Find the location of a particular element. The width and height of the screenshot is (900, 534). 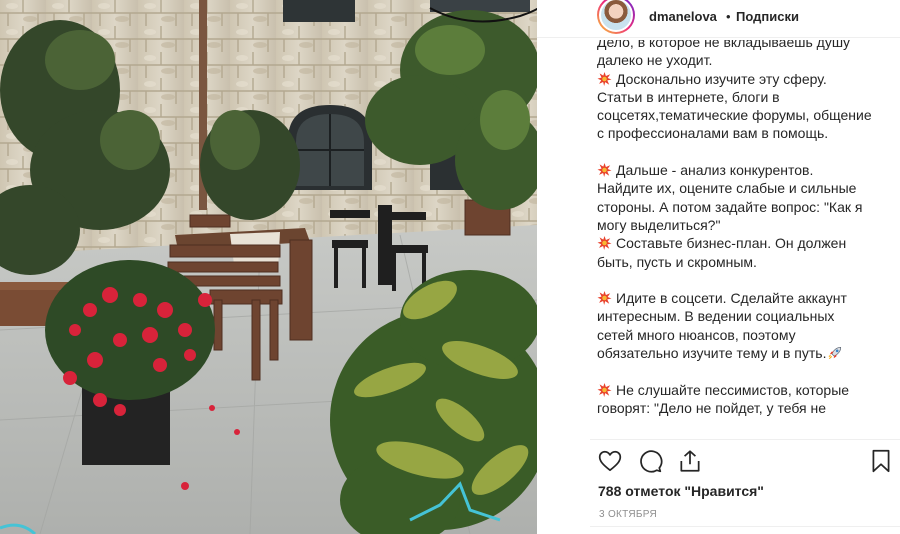

caption-text: соцсетях,тематические форумы, общение is located at coordinates (734, 115).